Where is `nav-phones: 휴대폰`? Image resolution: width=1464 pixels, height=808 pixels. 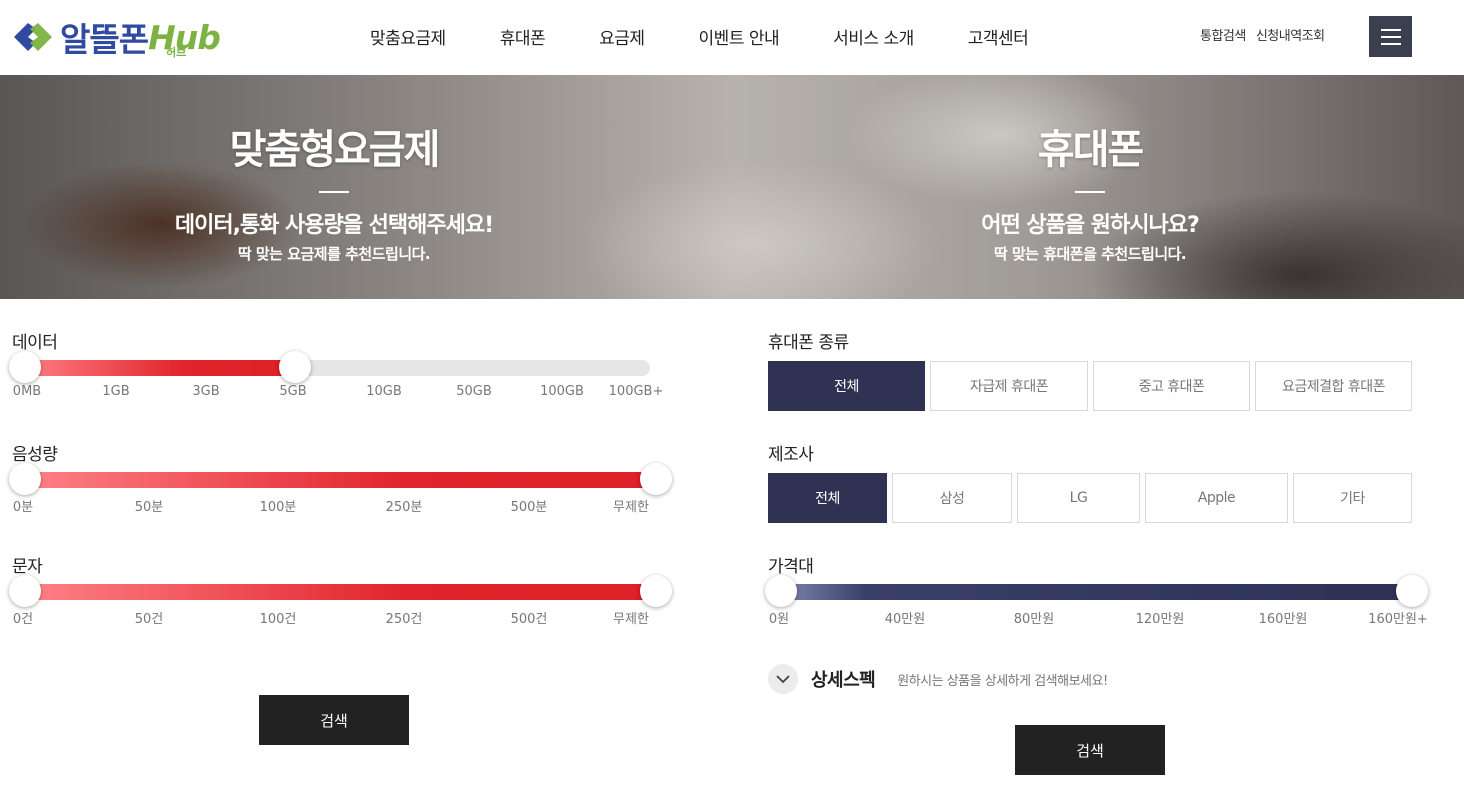
nav-phones: 휴대폰 is located at coordinates (523, 36).